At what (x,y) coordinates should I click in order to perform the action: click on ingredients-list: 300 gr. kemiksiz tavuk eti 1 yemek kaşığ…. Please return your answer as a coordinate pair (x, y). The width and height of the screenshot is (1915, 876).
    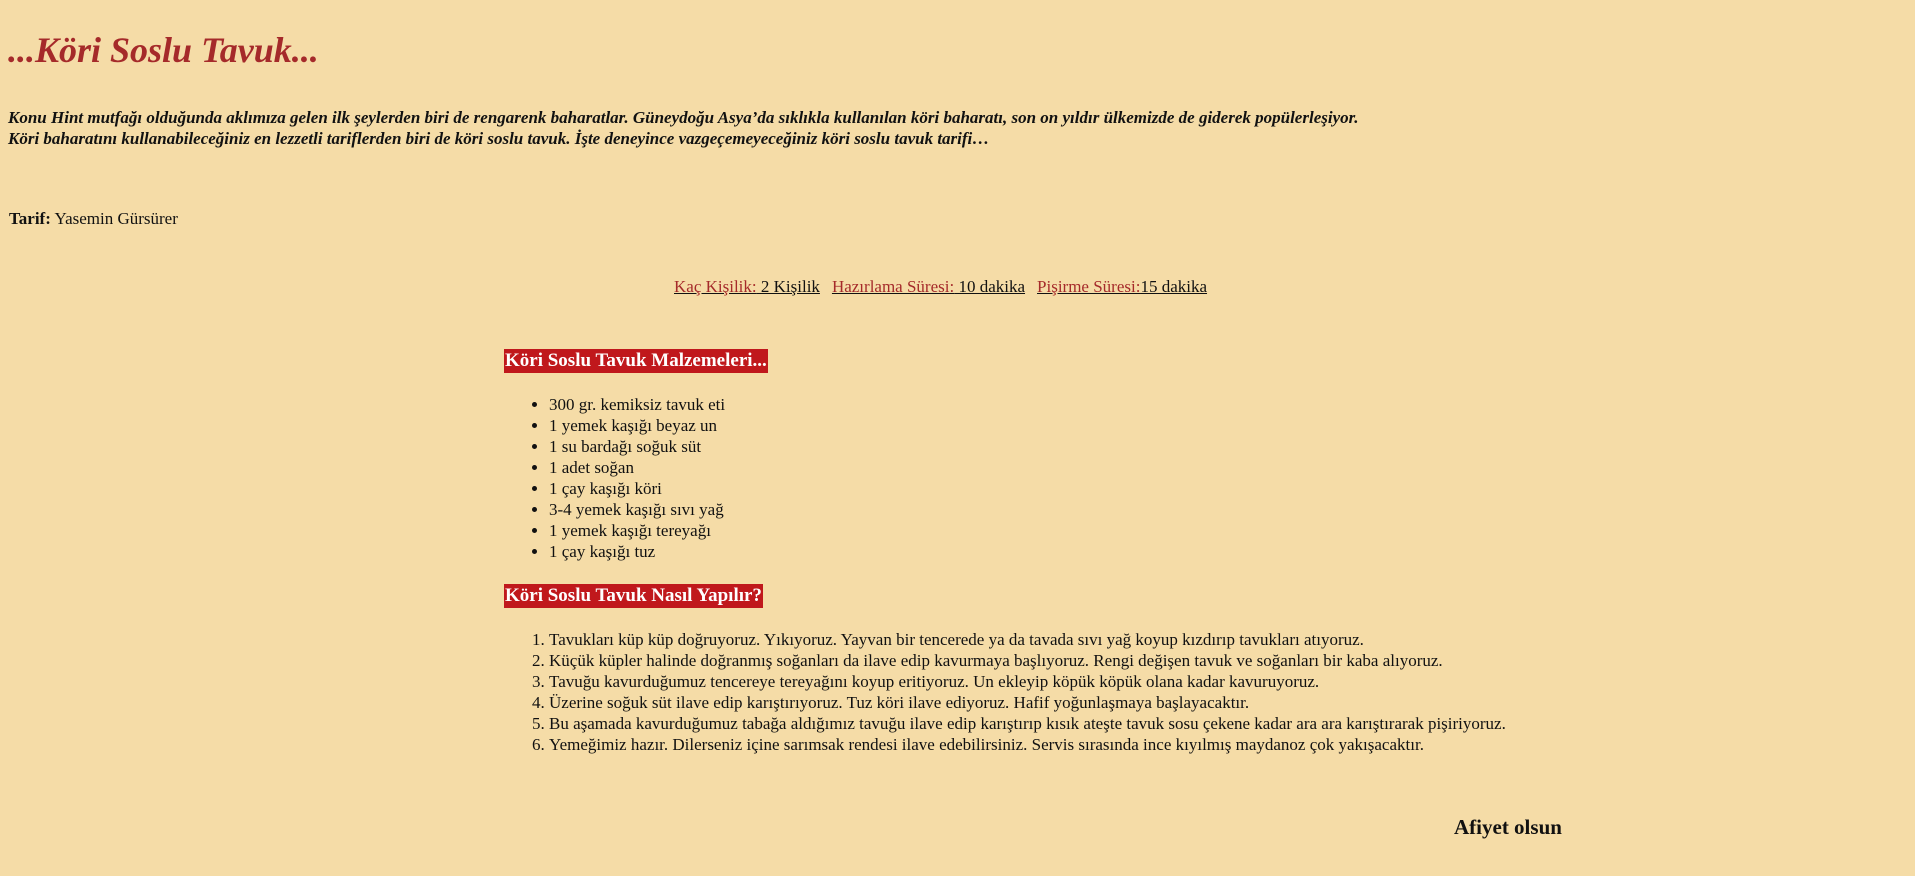
    Looking at the image, I should click on (617, 478).